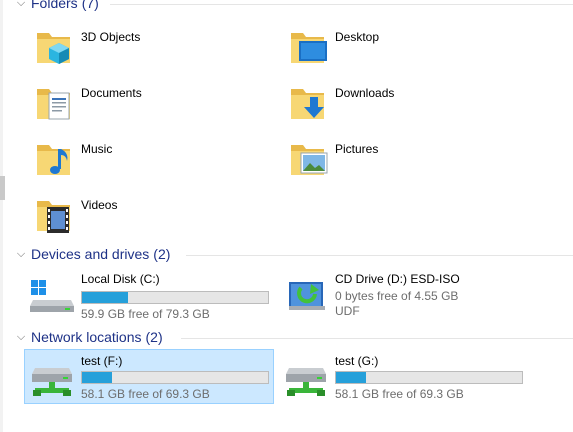 Image resolution: width=573 pixels, height=432 pixels. Describe the element at coordinates (120, 279) in the screenshot. I see `drive-name: Local Disk (C:)` at that location.